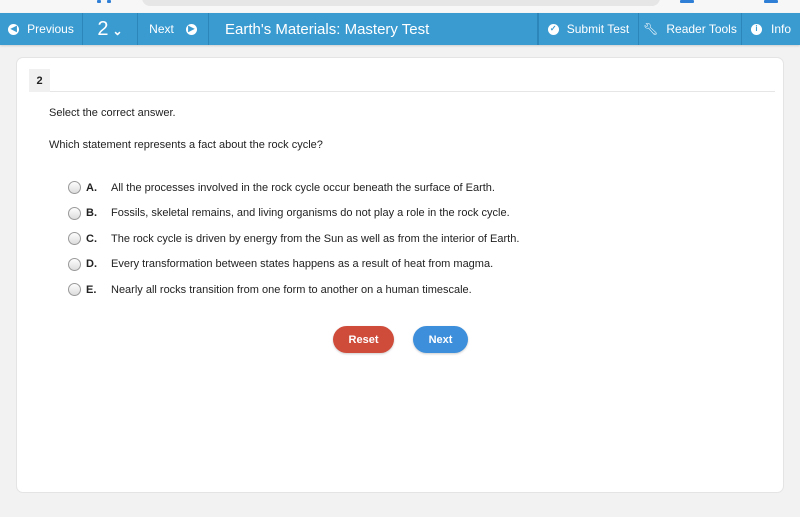 The image size is (800, 517). I want to click on option-letter: B., so click(91, 213).